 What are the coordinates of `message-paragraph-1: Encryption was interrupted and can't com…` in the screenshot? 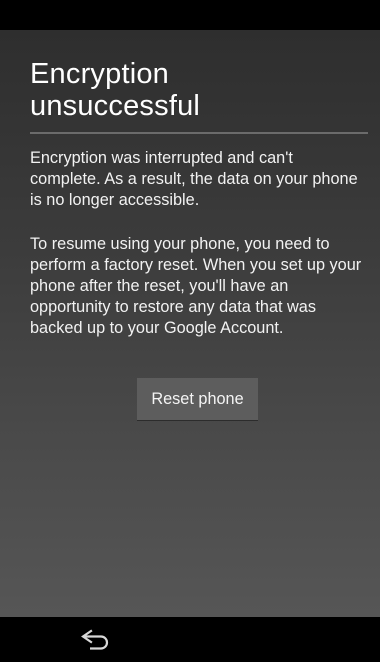 It's located at (194, 179).